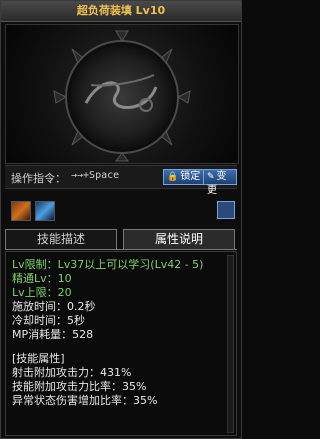  Describe the element at coordinates (121, 180) in the screenshot. I see `command-bar: 操作指令： →→+Space 🔒 锁定 ✎ 变更` at that location.